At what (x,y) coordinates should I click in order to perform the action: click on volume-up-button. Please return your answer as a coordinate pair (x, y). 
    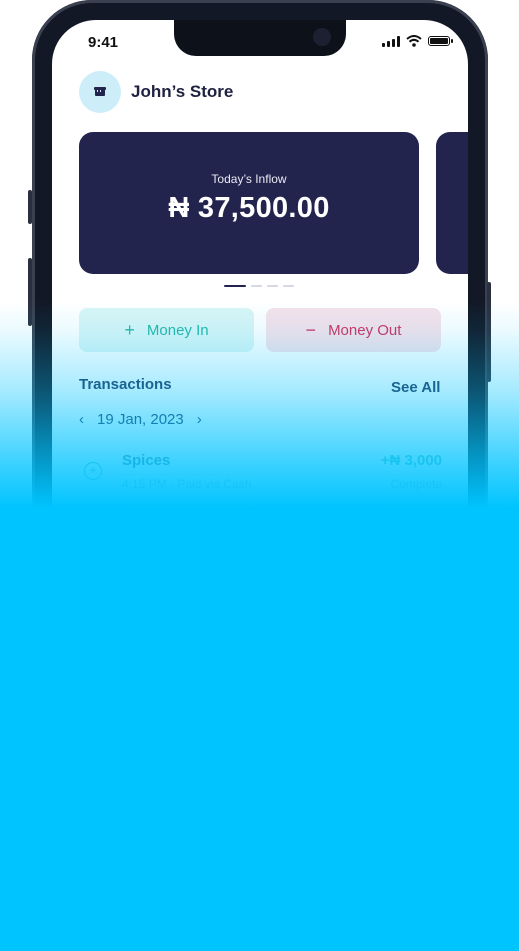
    Looking at the image, I should click on (30, 207).